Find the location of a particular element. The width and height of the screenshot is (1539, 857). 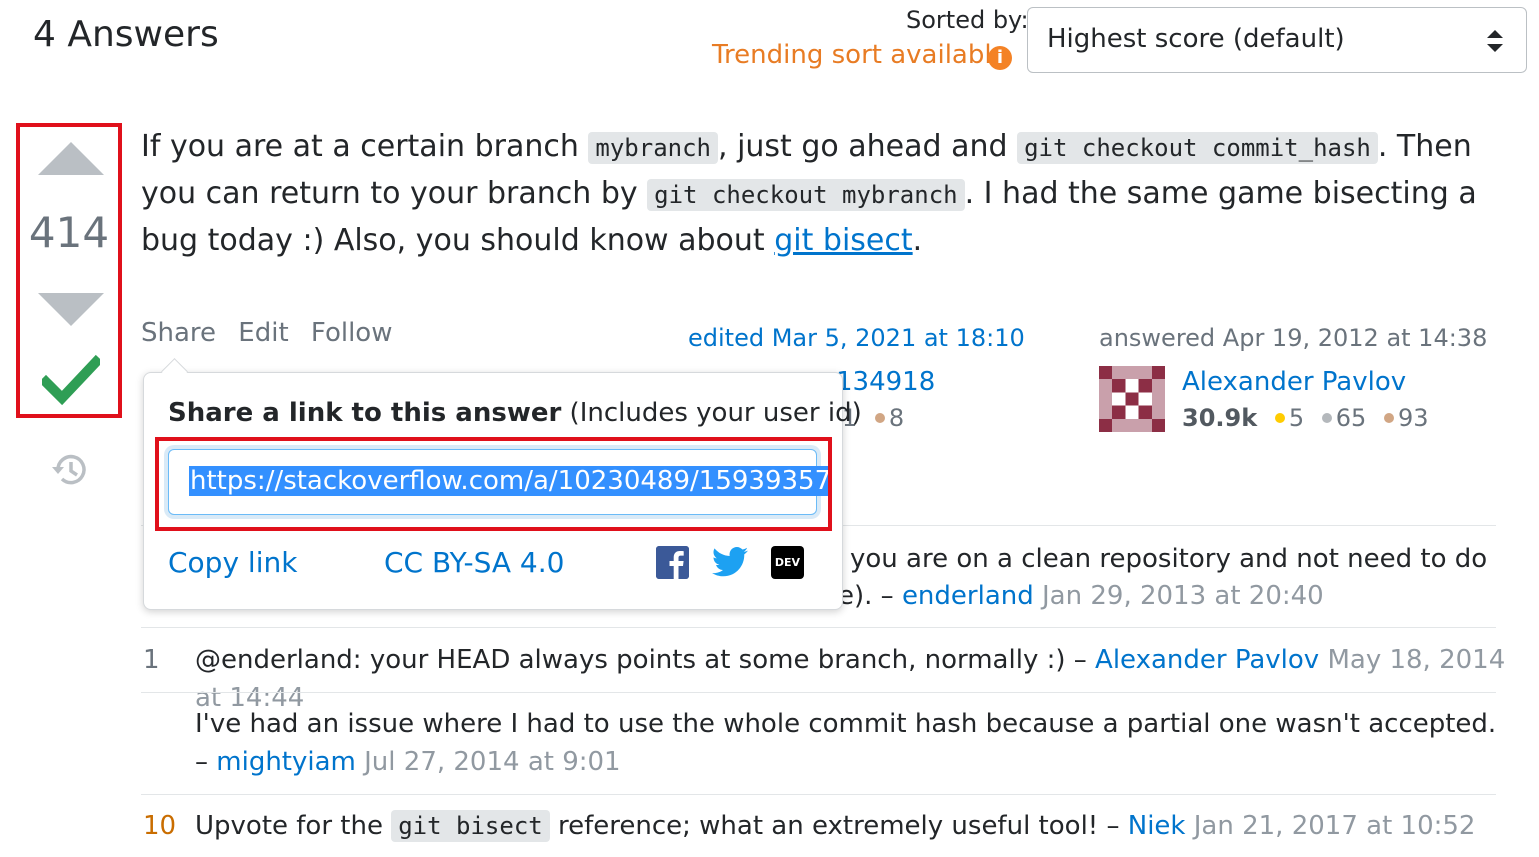

edit-button: Edit is located at coordinates (263, 333).